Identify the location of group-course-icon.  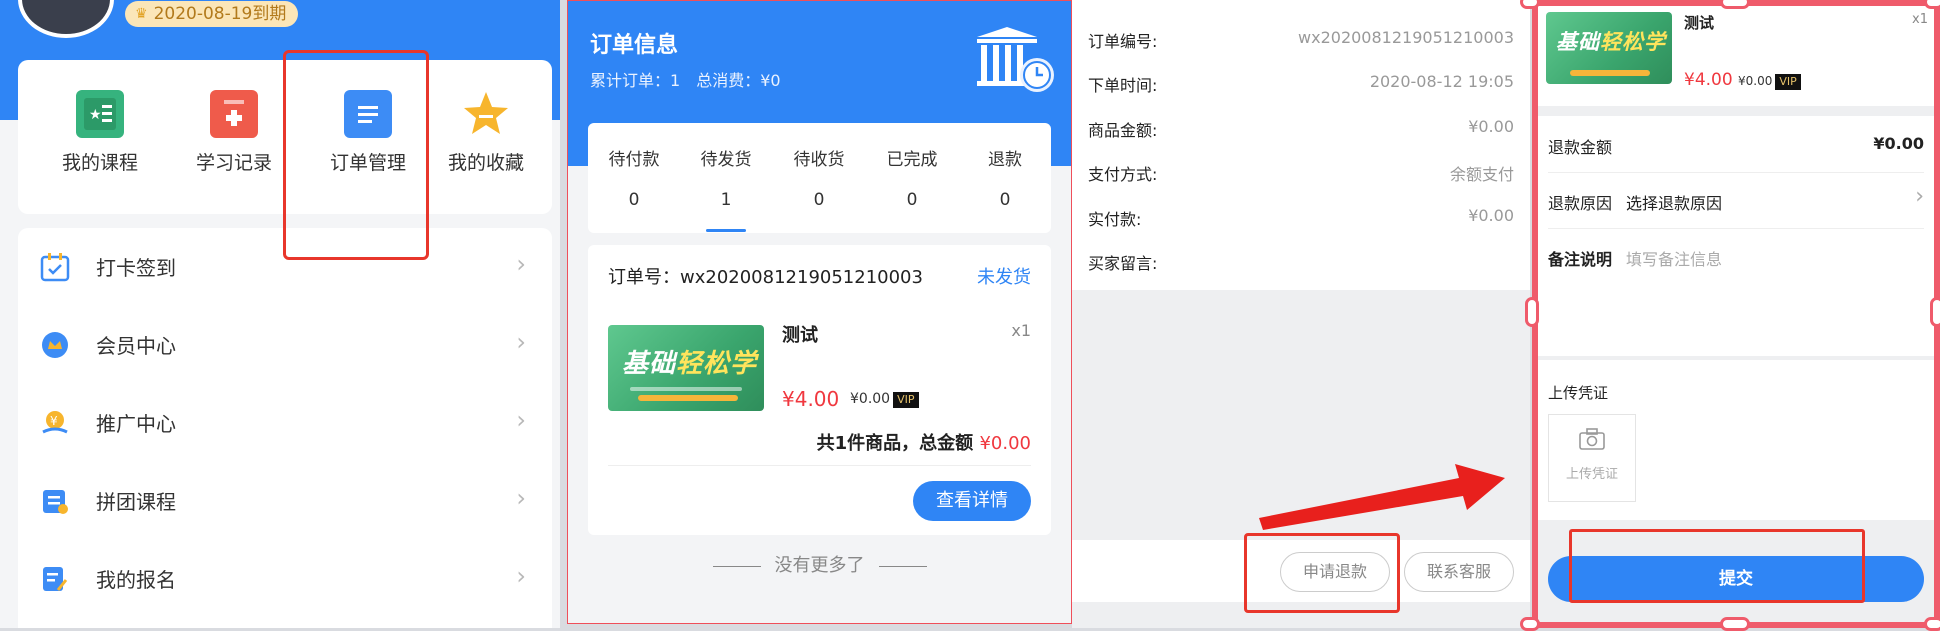
(55, 501).